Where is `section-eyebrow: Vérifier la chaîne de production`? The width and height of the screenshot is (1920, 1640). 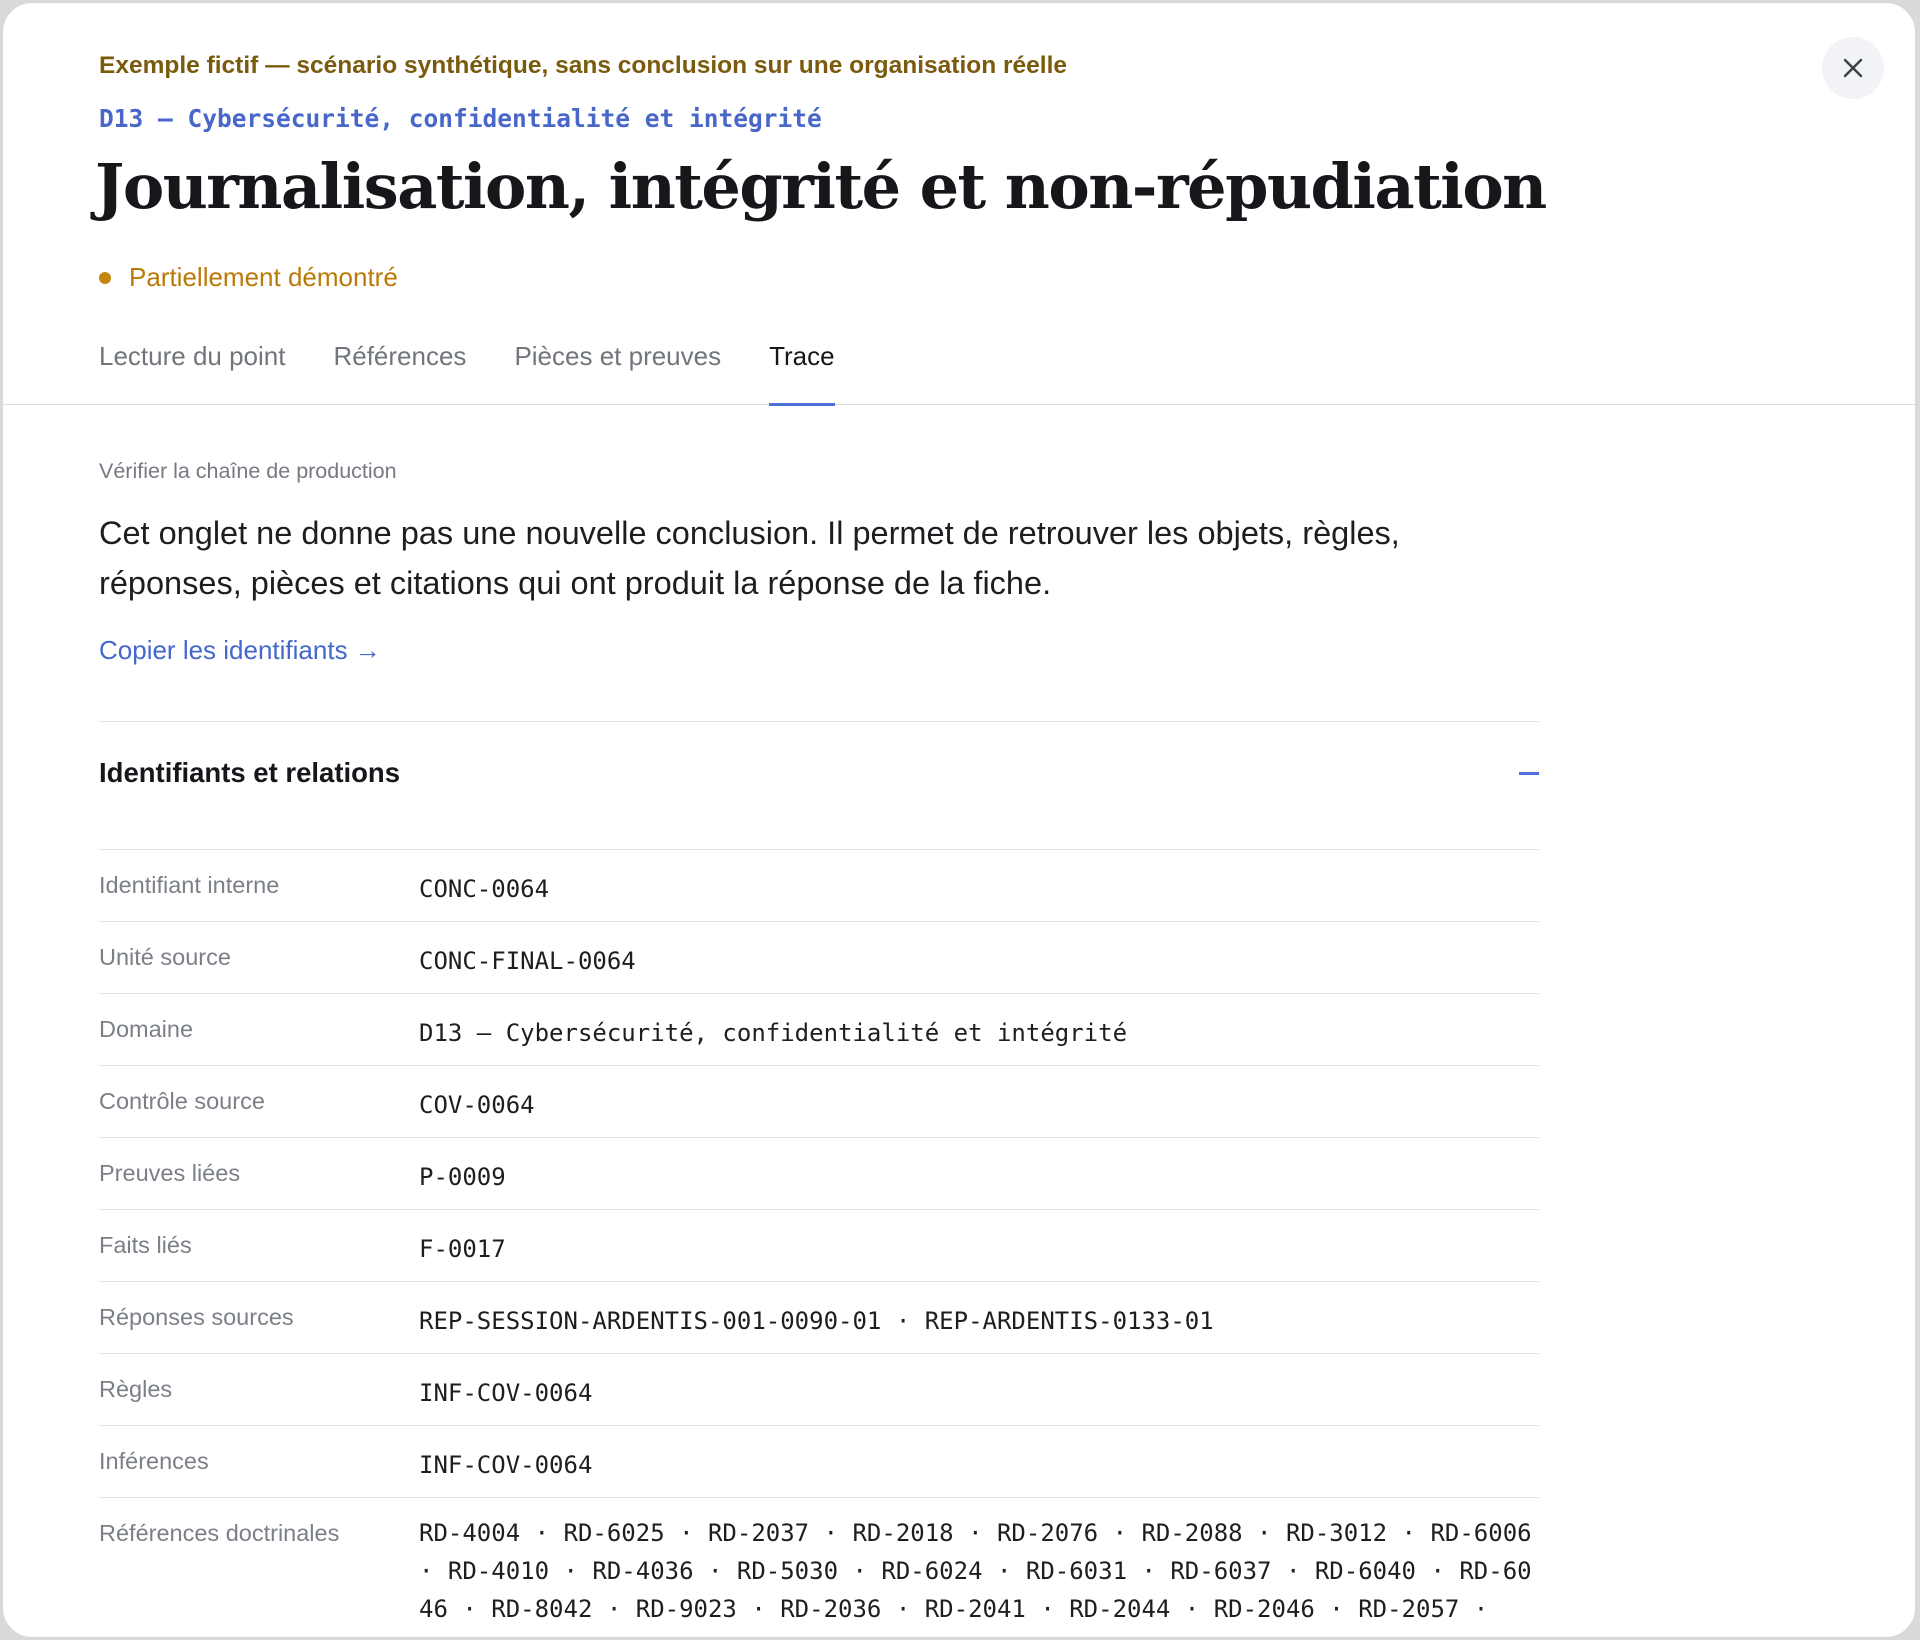
section-eyebrow: Vérifier la chaîne de production is located at coordinates (248, 471).